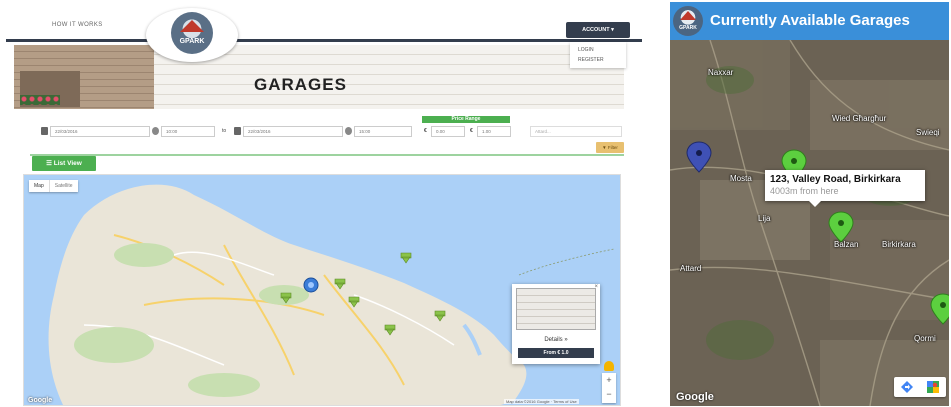 The height and width of the screenshot is (407, 951). Describe the element at coordinates (804, 191) in the screenshot. I see `garage-distance: 4003m from here` at that location.